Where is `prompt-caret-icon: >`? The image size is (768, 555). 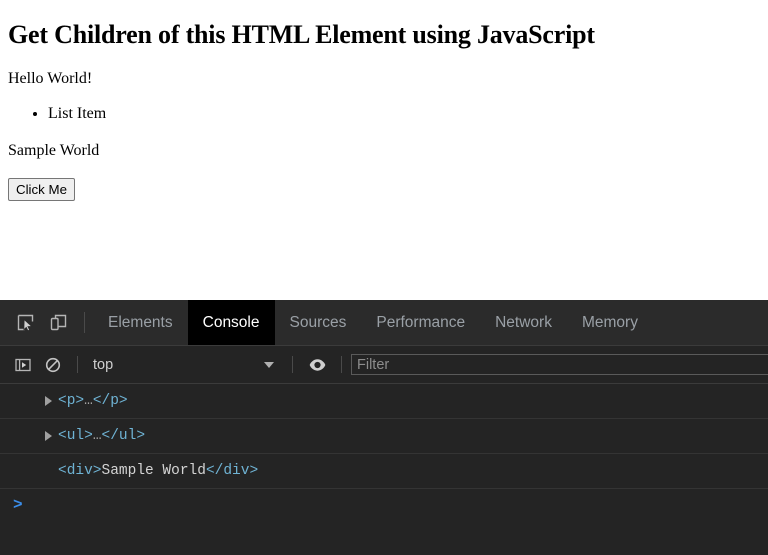
prompt-caret-icon: > is located at coordinates (18, 505).